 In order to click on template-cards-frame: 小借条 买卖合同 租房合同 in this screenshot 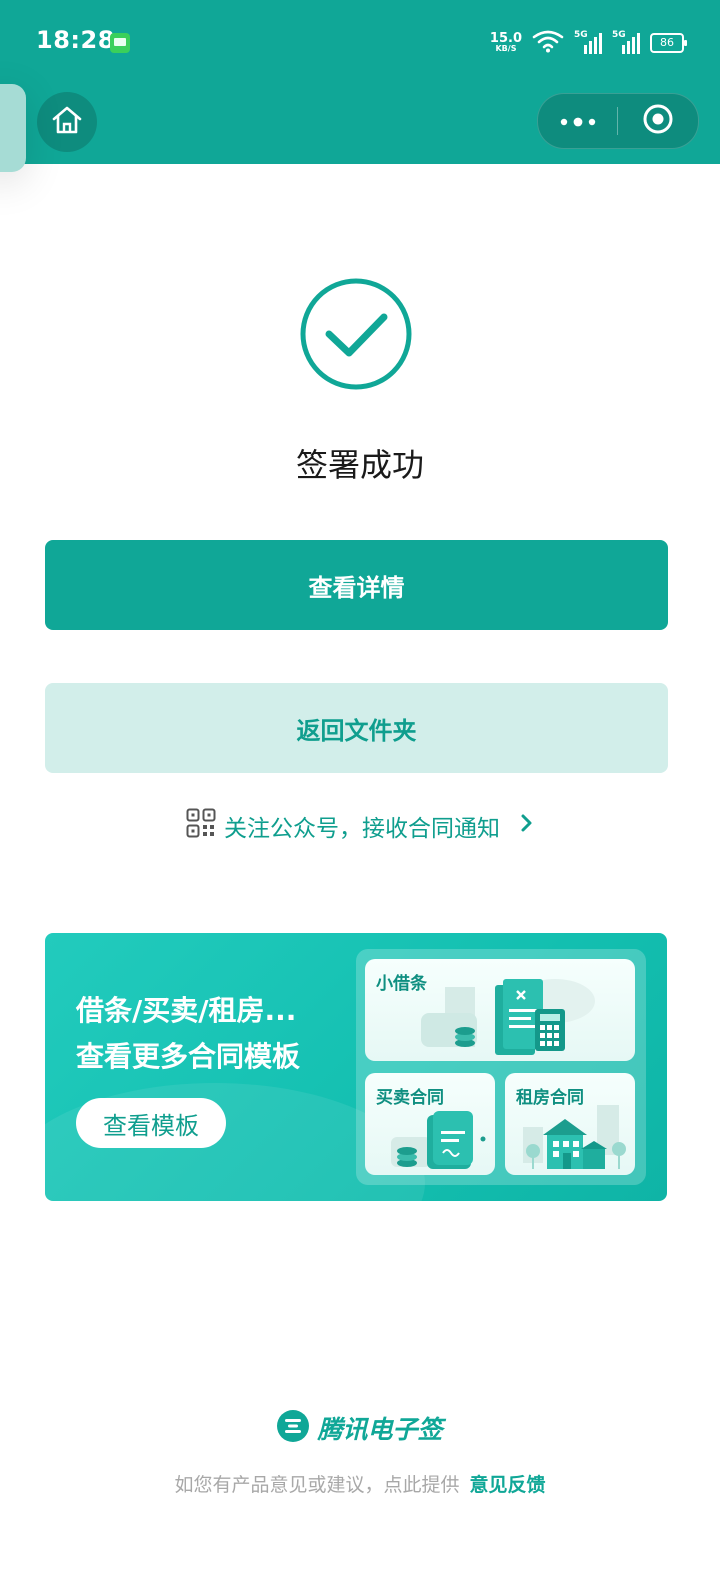, I will do `click(501, 1067)`.